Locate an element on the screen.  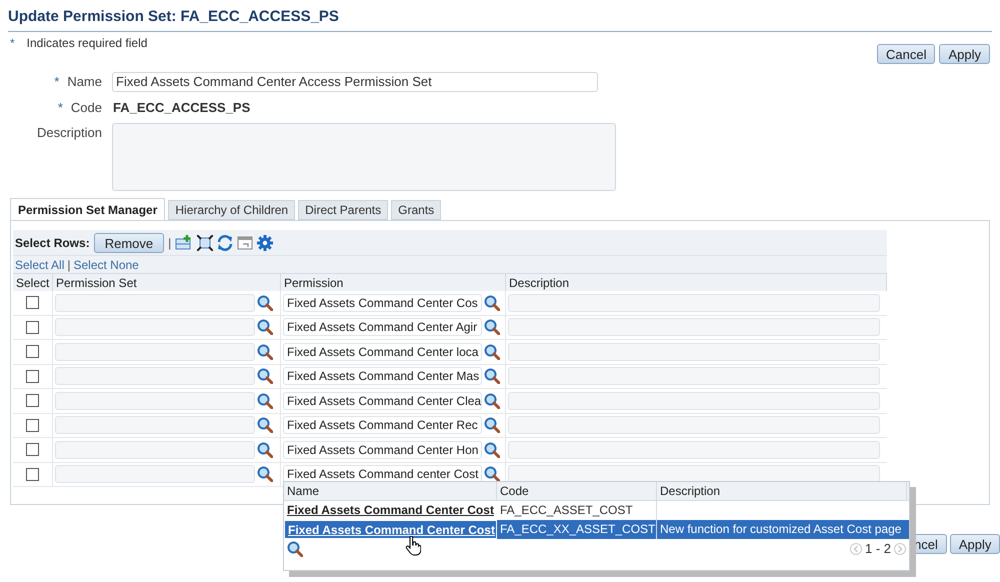
code-value: FA_ECC_ACCESS_PS is located at coordinates (181, 107).